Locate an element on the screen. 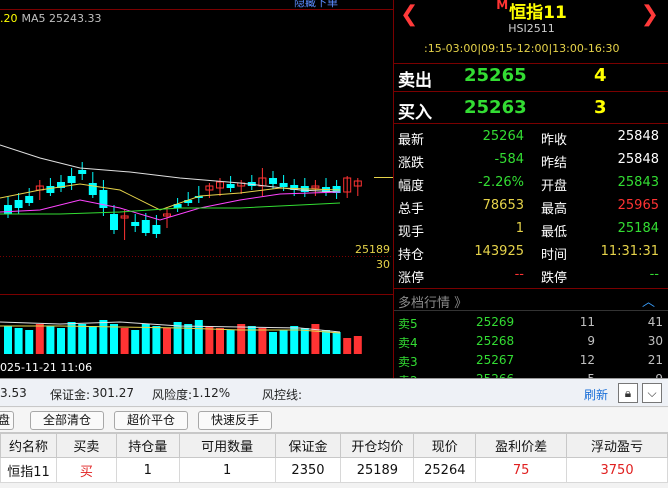 The height and width of the screenshot is (488, 668). double-chevron-down-icon: 》 is located at coordinates (460, 303).